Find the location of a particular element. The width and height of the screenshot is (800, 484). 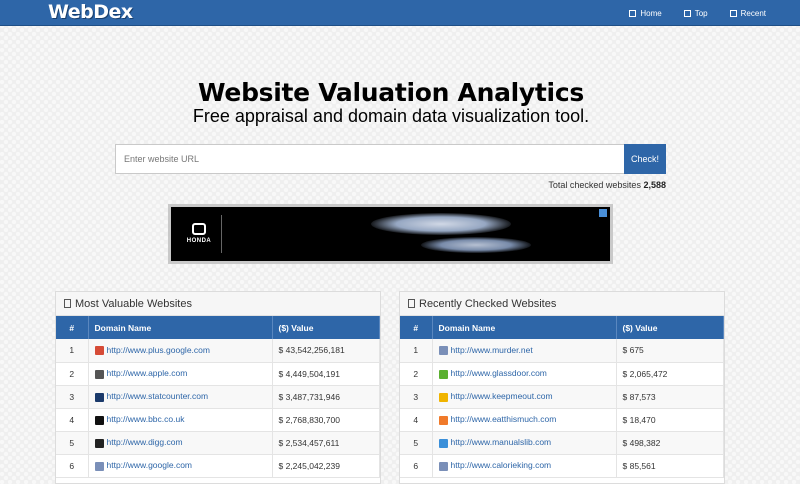

honda-logo: HONDA is located at coordinates (199, 231).